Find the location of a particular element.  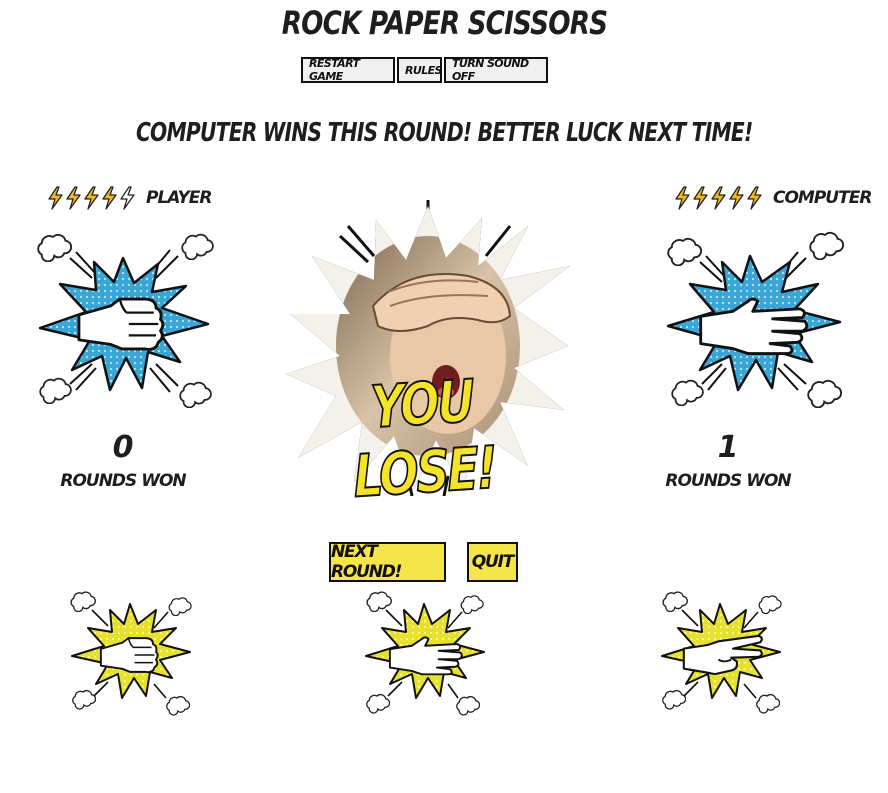

computer-pick-paper is located at coordinates (755, 319).